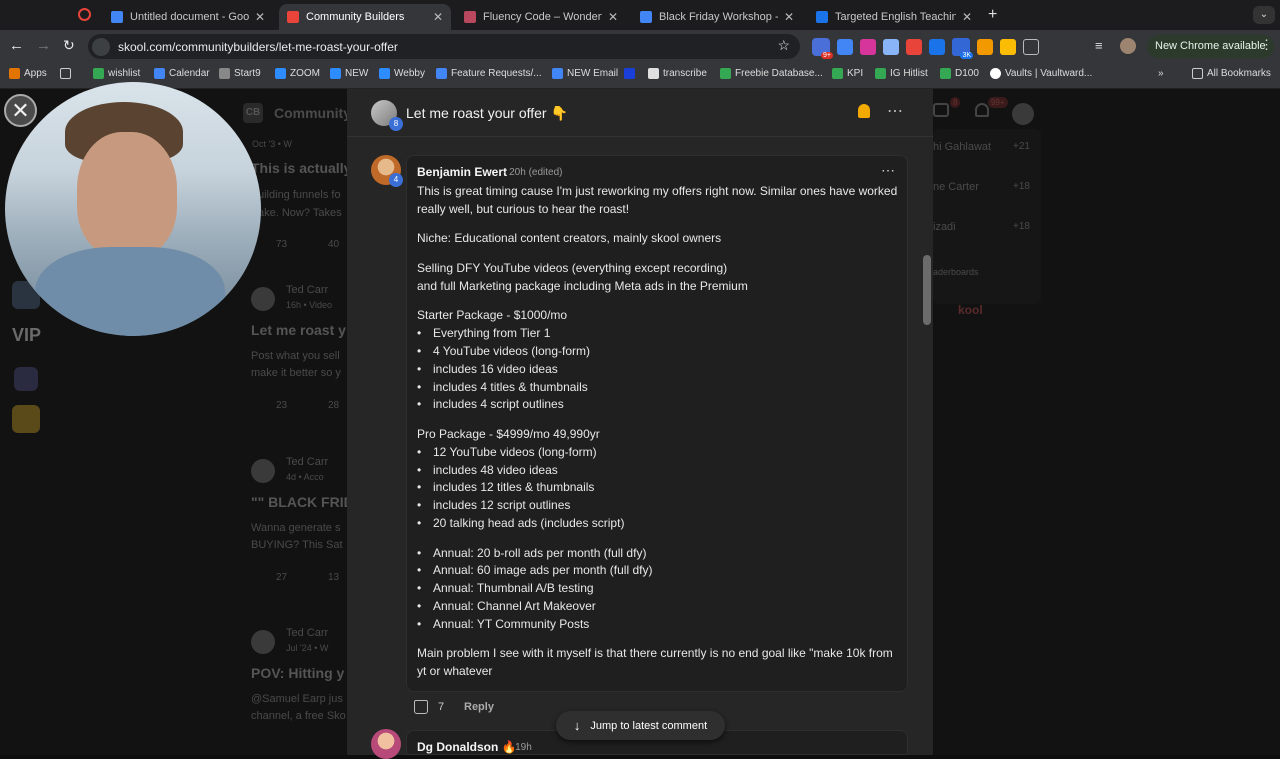 This screenshot has width=1280, height=759. I want to click on bookmark-start9: Start9, so click(240, 73).